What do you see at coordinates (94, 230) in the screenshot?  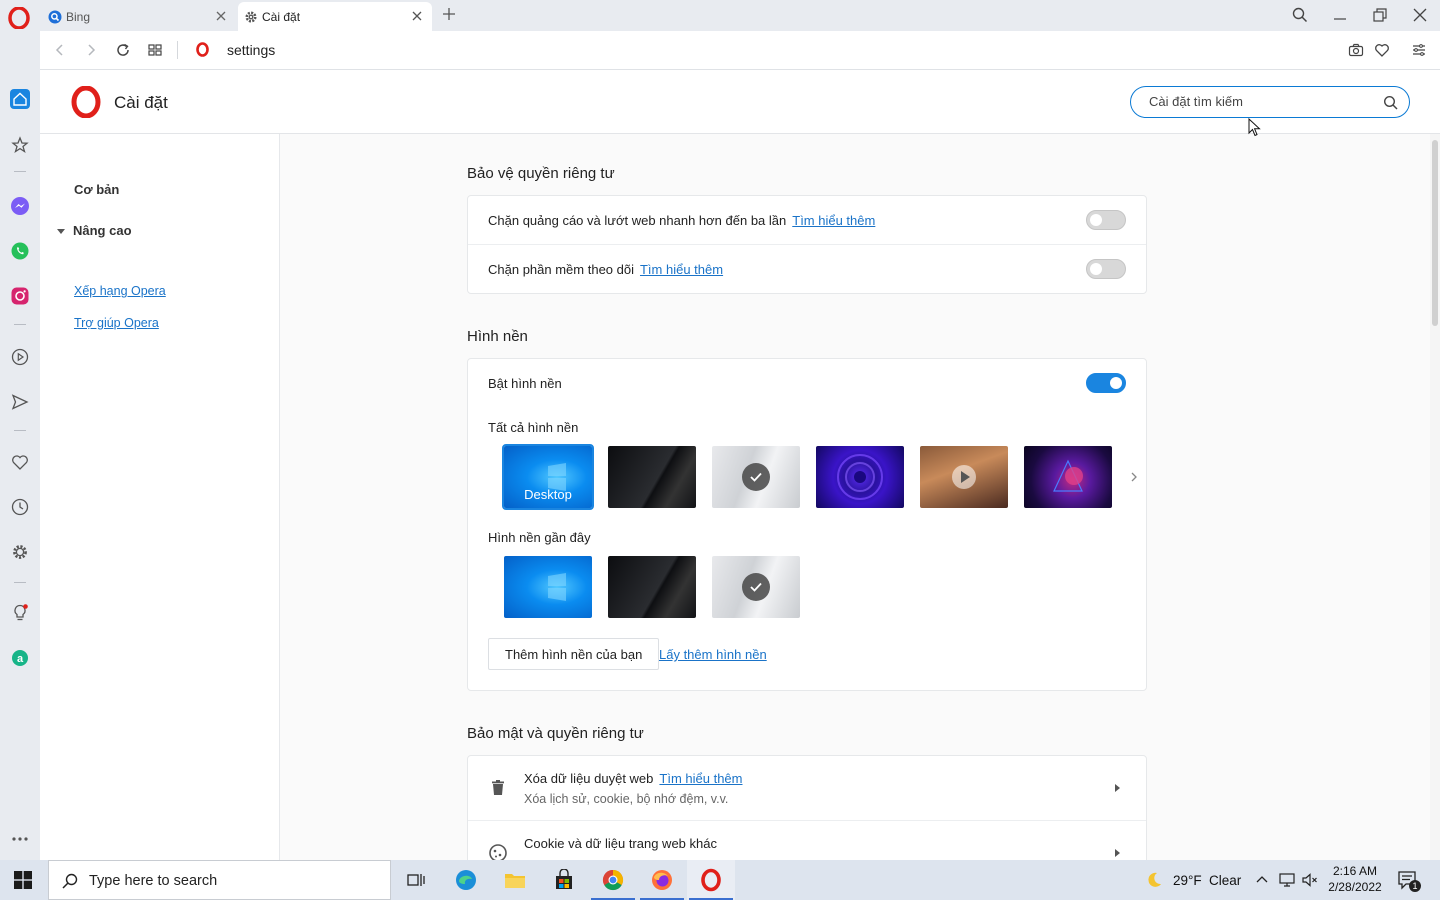 I see `nav-advanced: Nâng cao` at bounding box center [94, 230].